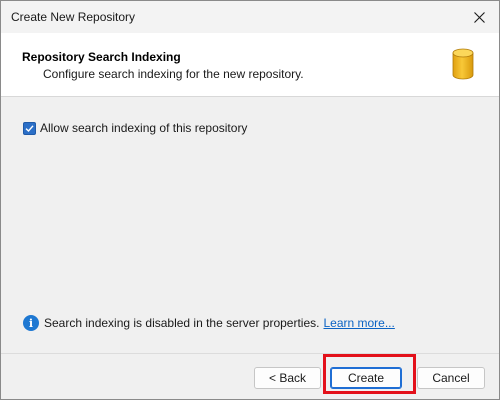 This screenshot has height=400, width=500. What do you see at coordinates (143, 128) in the screenshot?
I see `search-indexing-label: Allow search indexing of this repository` at bounding box center [143, 128].